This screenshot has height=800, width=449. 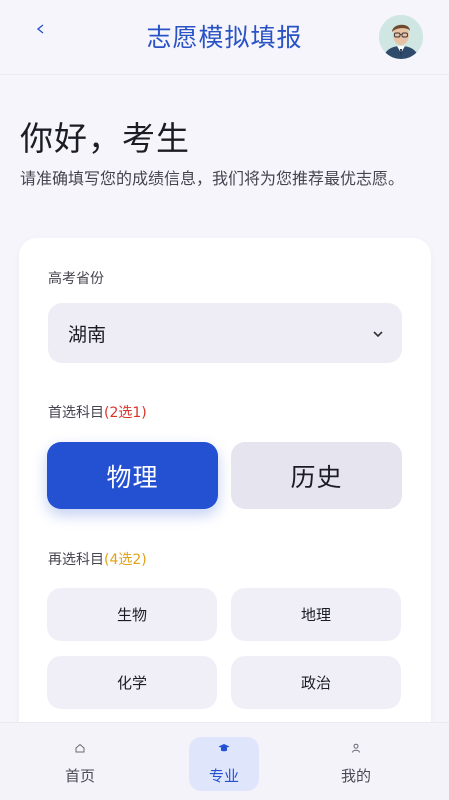 I want to click on user-avatar-icon, so click(x=401, y=37).